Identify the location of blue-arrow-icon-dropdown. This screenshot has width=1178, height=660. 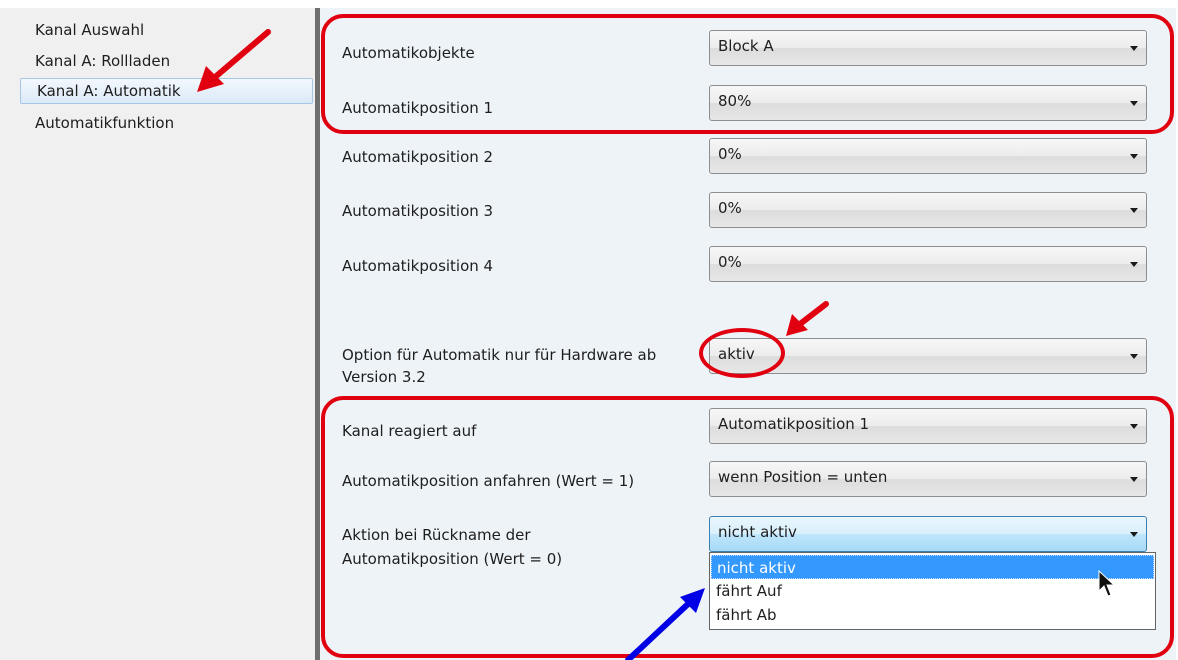
(665, 624).